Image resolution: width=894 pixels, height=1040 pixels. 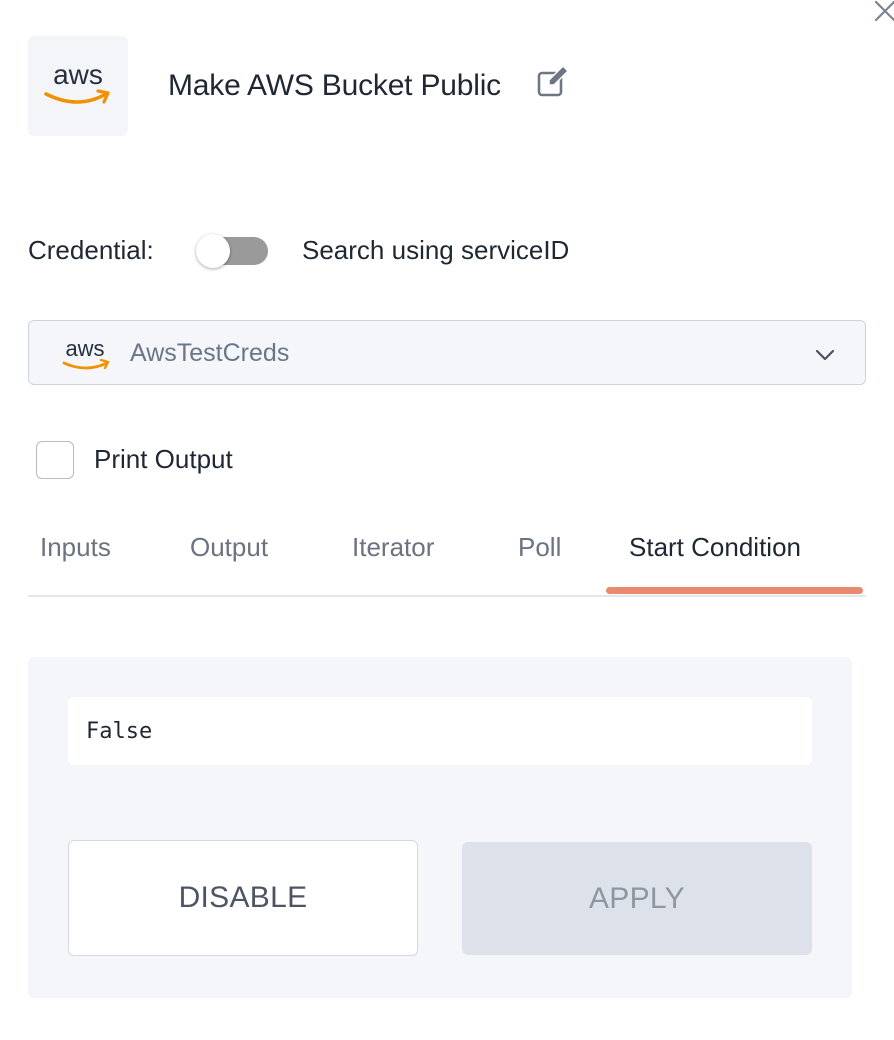 I want to click on chevron-down-icon, so click(x=825, y=355).